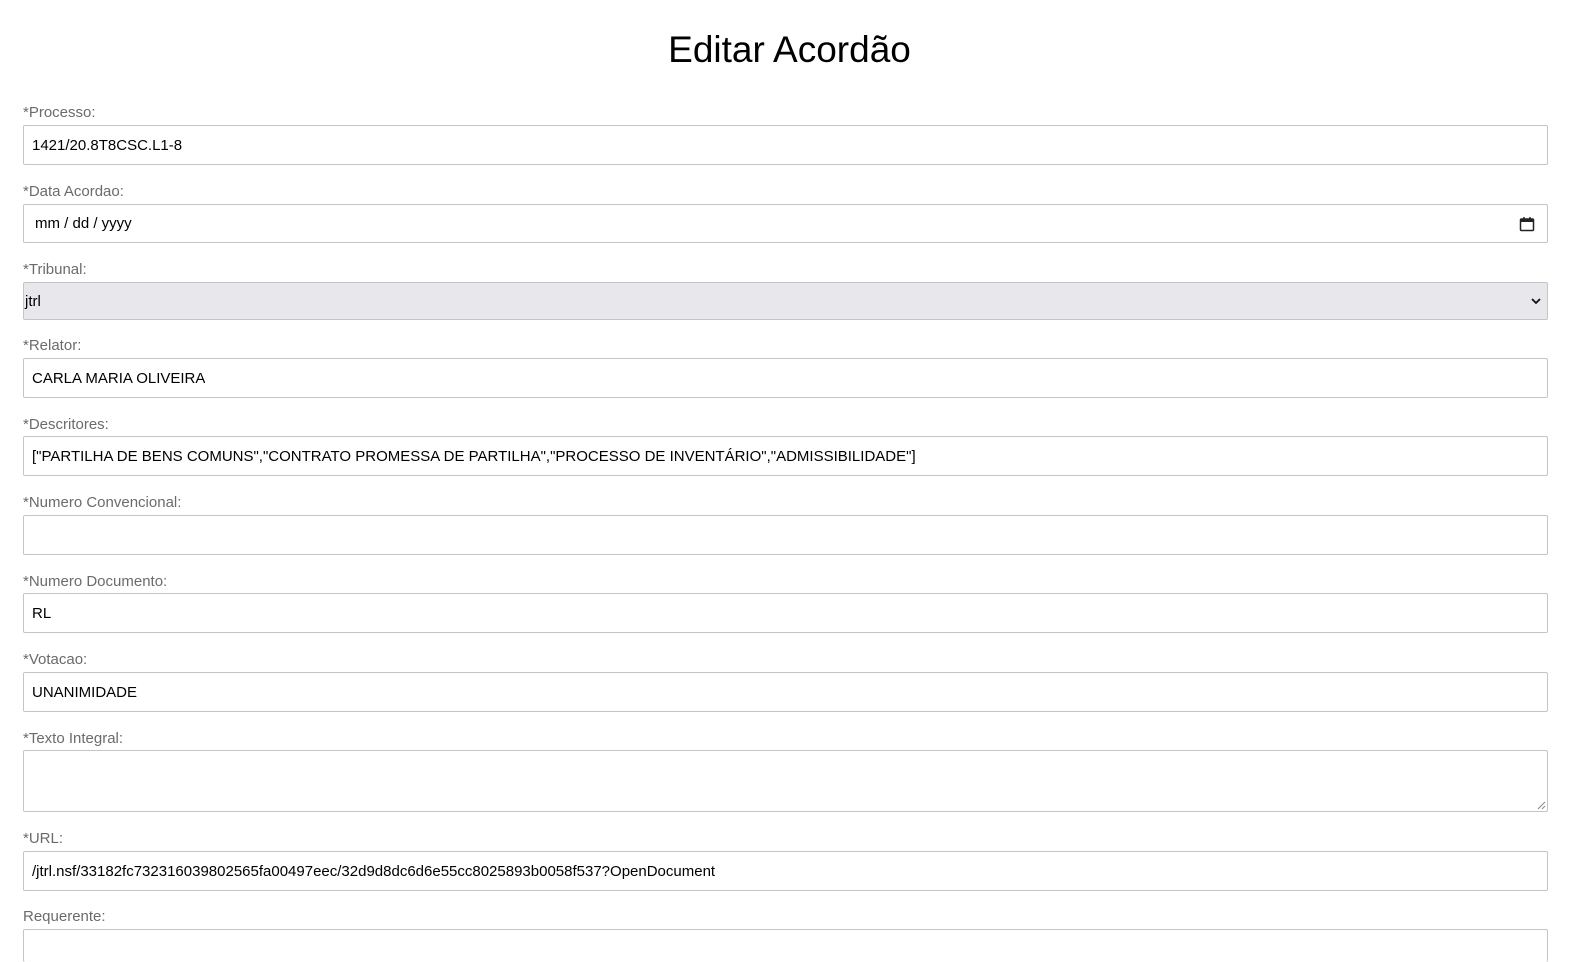  What do you see at coordinates (55, 269) in the screenshot?
I see `tribunal-label: *Tribunal:` at bounding box center [55, 269].